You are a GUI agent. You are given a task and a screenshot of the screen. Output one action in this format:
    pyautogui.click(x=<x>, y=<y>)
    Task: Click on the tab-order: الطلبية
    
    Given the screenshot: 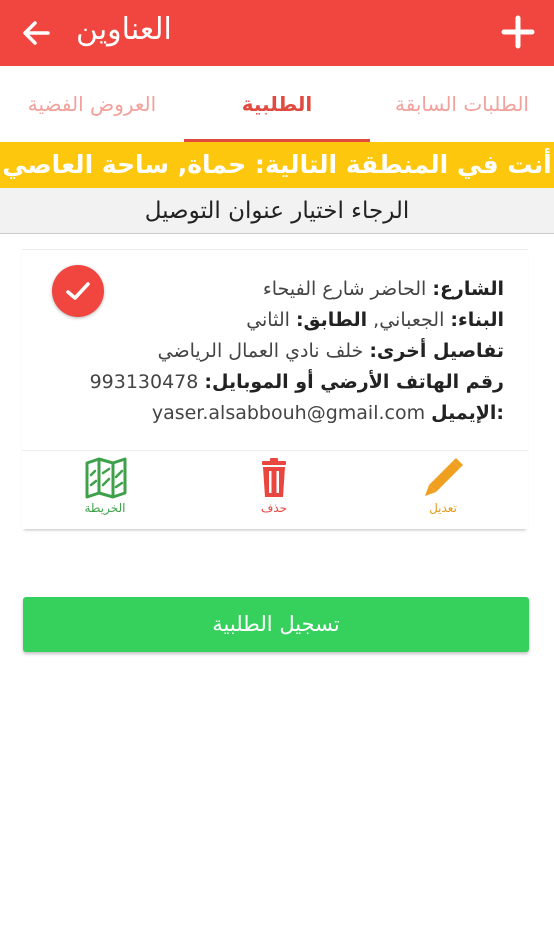 What is the action you would take?
    pyautogui.click(x=277, y=104)
    